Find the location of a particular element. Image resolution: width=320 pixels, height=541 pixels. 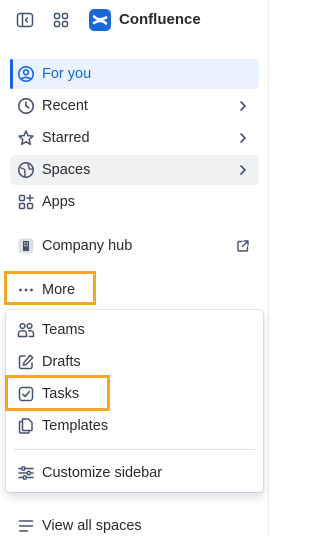

sidebar-item-spaces: Spaces is located at coordinates (134, 170).